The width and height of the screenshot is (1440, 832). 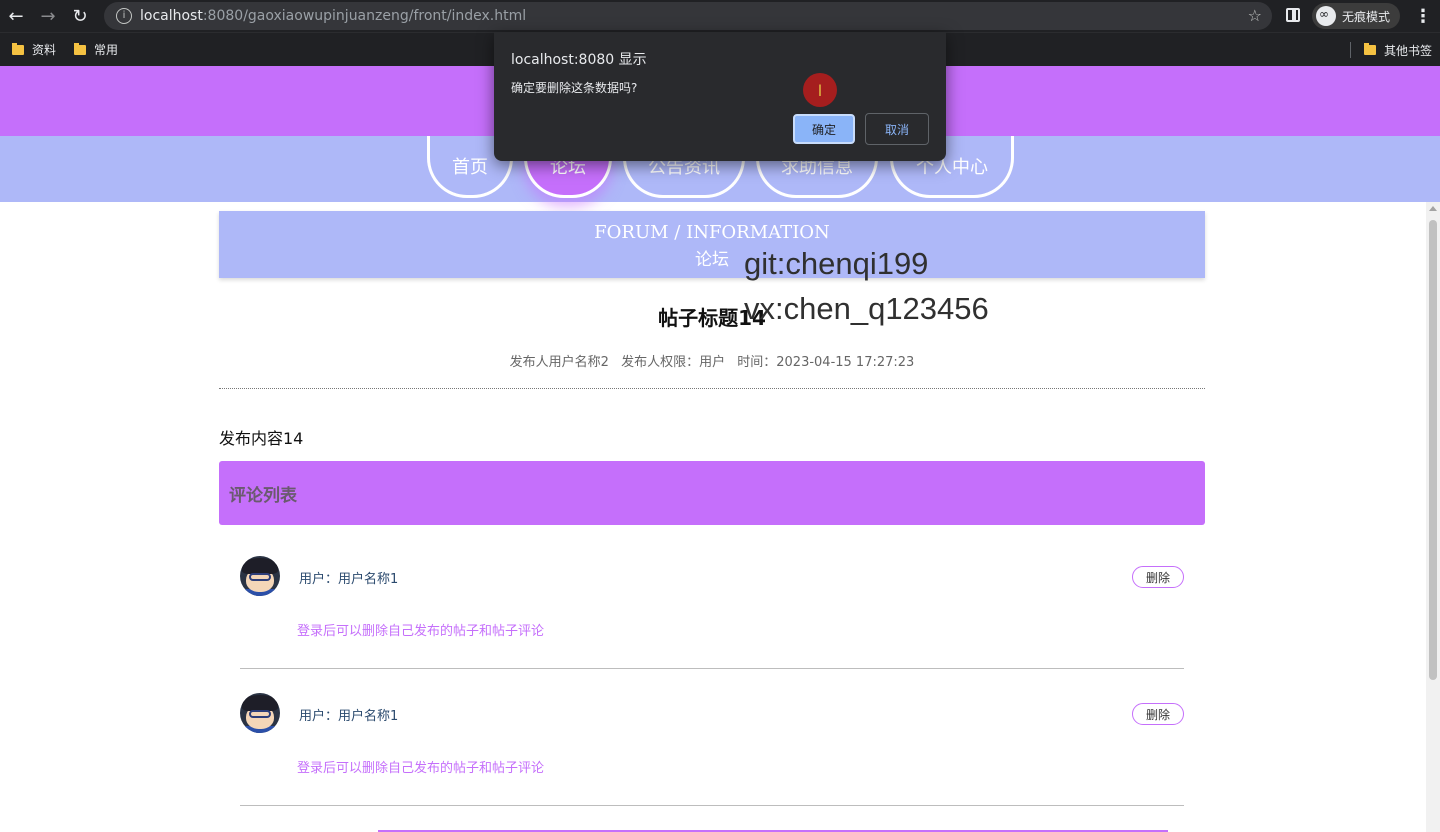 What do you see at coordinates (720, 96) in the screenshot?
I see `confirm-dialog: localhost:8080 显示 确定要删除这条数据吗? 确定 取消` at bounding box center [720, 96].